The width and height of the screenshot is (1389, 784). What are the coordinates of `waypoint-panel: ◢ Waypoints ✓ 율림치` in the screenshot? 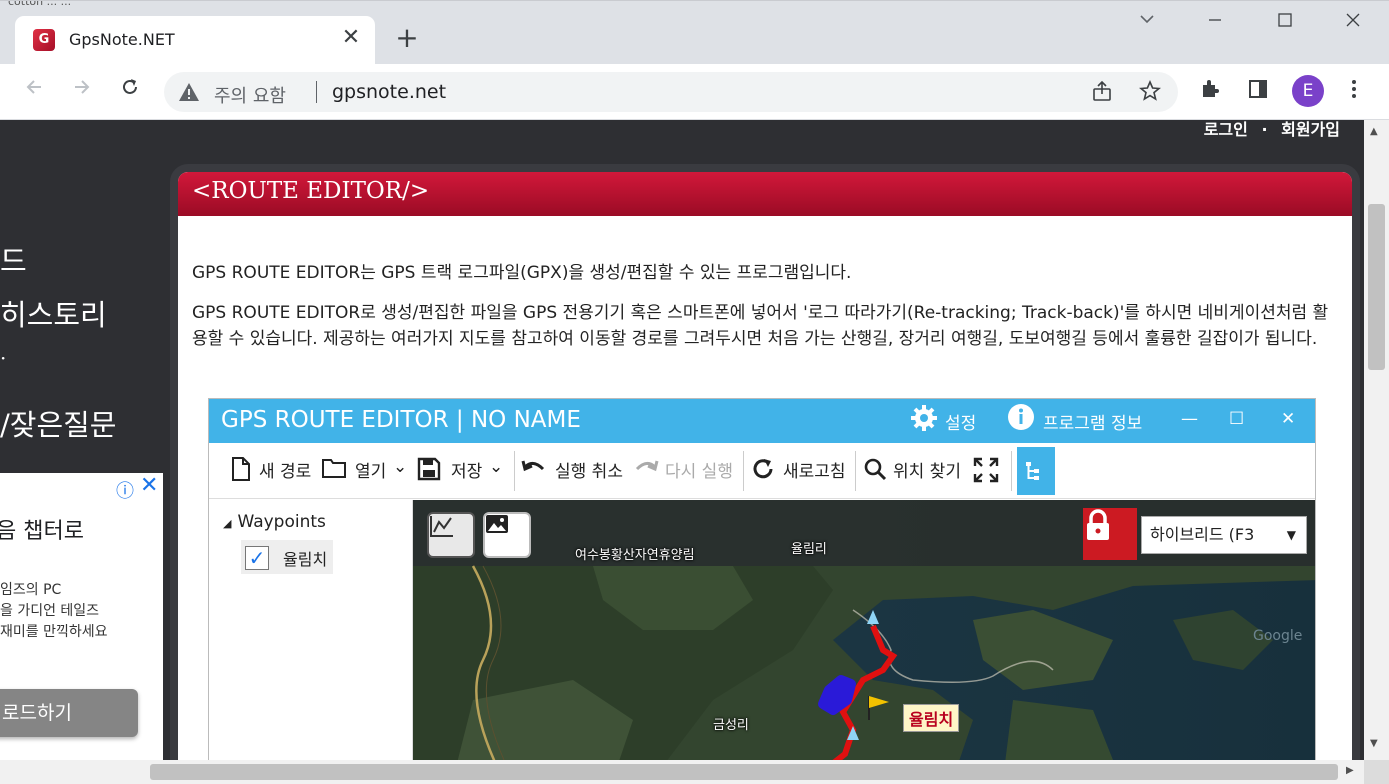 It's located at (311, 630).